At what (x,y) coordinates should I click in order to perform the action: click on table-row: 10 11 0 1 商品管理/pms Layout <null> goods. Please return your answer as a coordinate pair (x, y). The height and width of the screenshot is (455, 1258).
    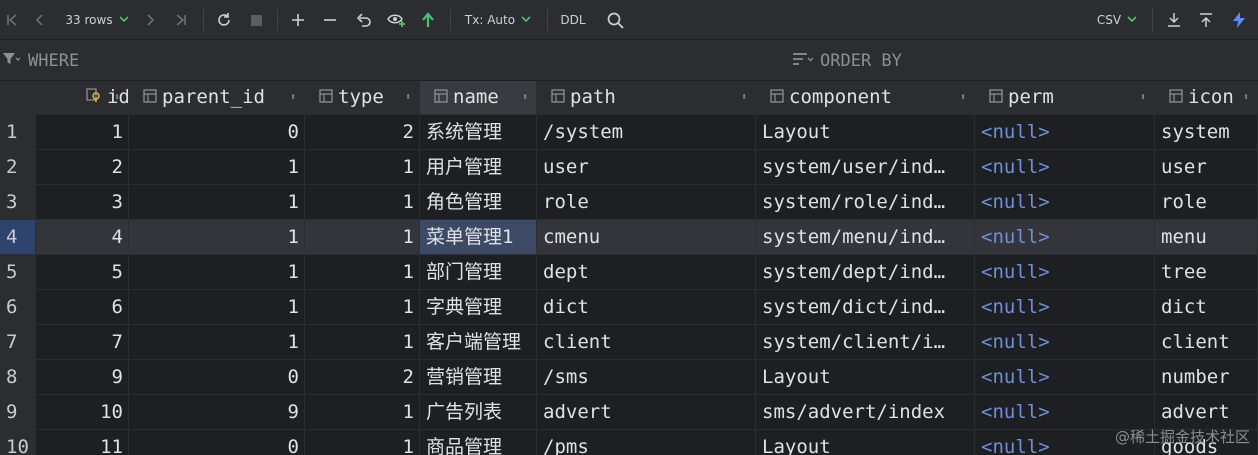
    Looking at the image, I should click on (629, 442).